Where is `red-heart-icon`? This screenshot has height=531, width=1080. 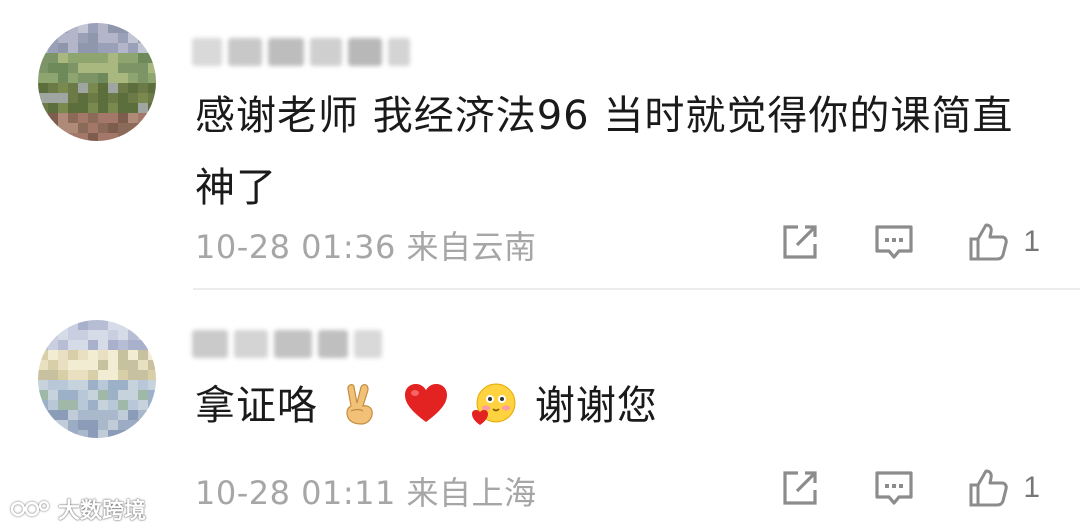
red-heart-icon is located at coordinates (426, 403).